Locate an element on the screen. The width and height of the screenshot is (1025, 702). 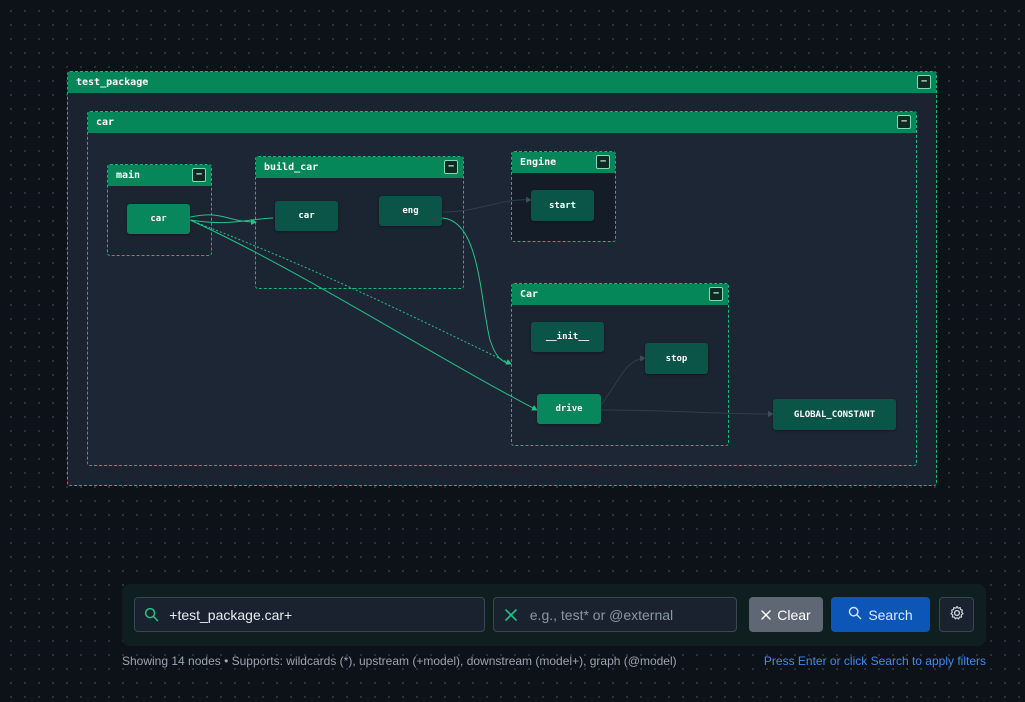
node-init: __init__ is located at coordinates (567, 337).